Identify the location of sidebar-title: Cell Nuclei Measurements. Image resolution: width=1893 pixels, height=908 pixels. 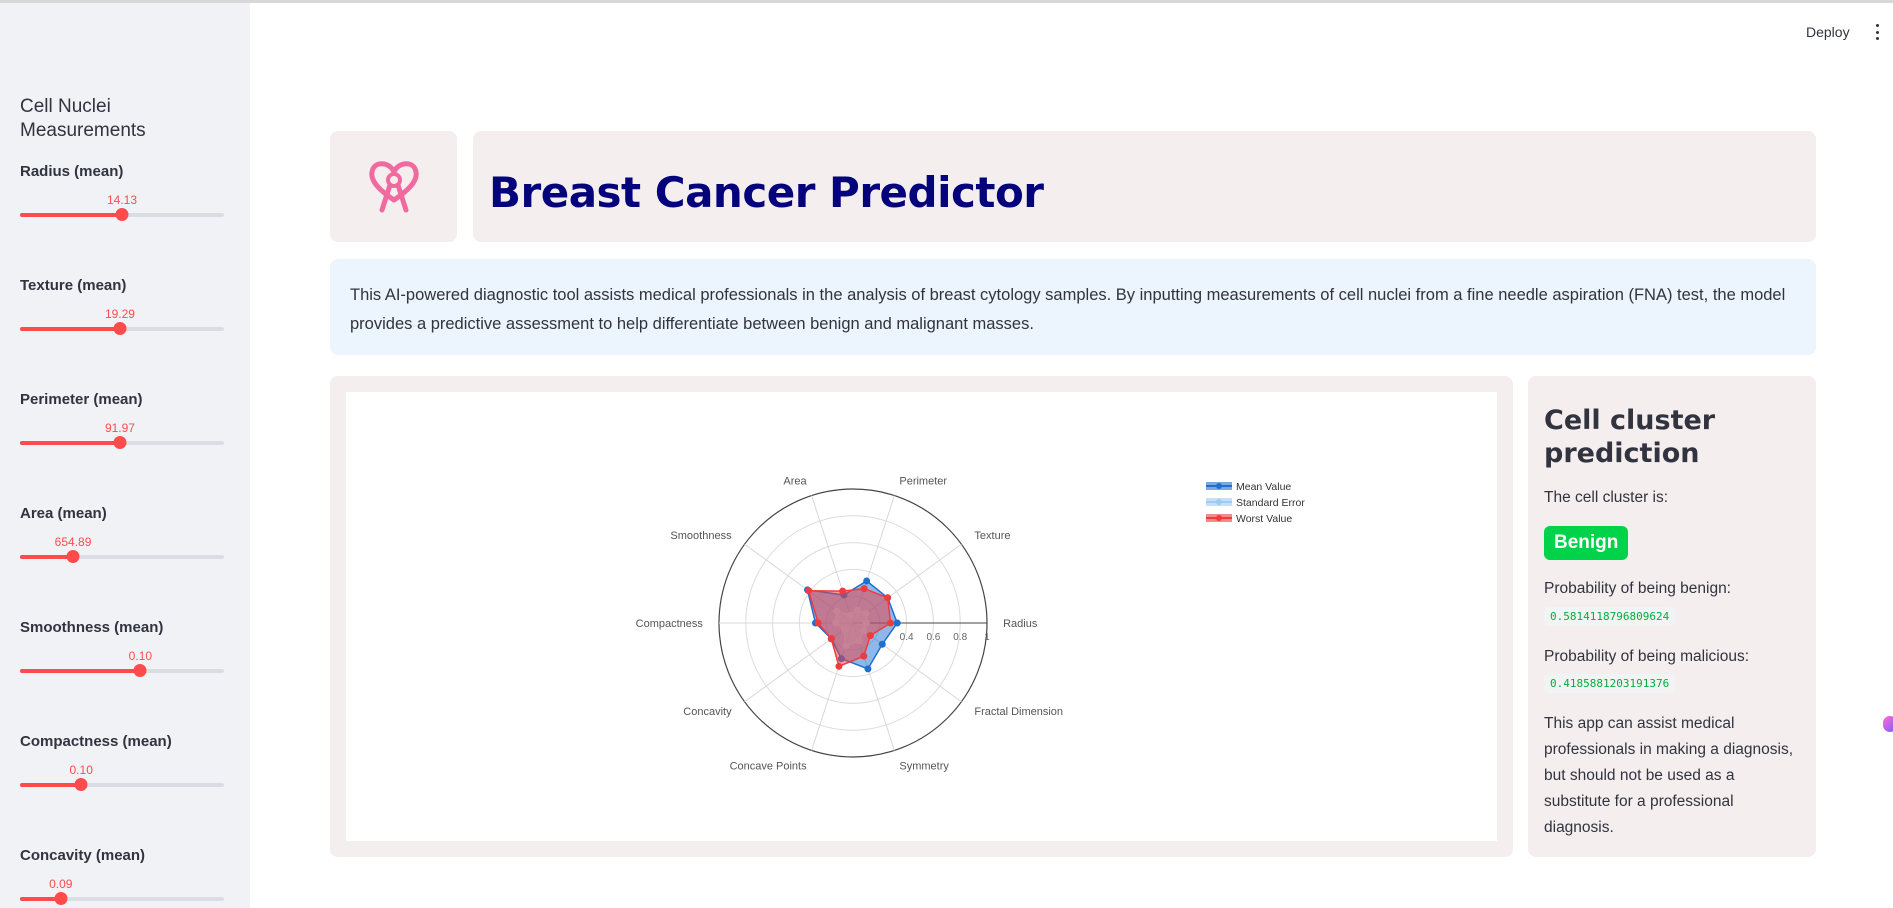
(83, 118).